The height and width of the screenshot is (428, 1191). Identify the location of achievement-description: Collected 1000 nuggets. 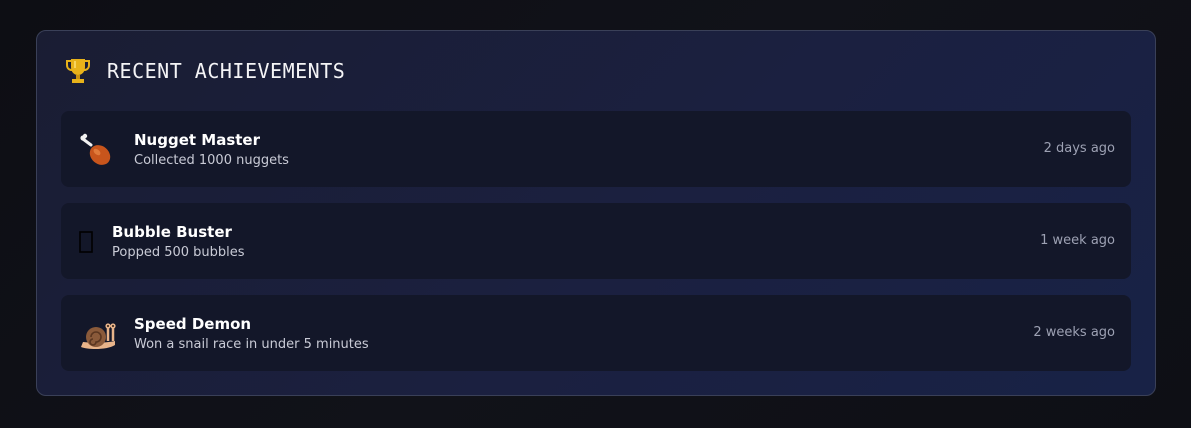
(211, 160).